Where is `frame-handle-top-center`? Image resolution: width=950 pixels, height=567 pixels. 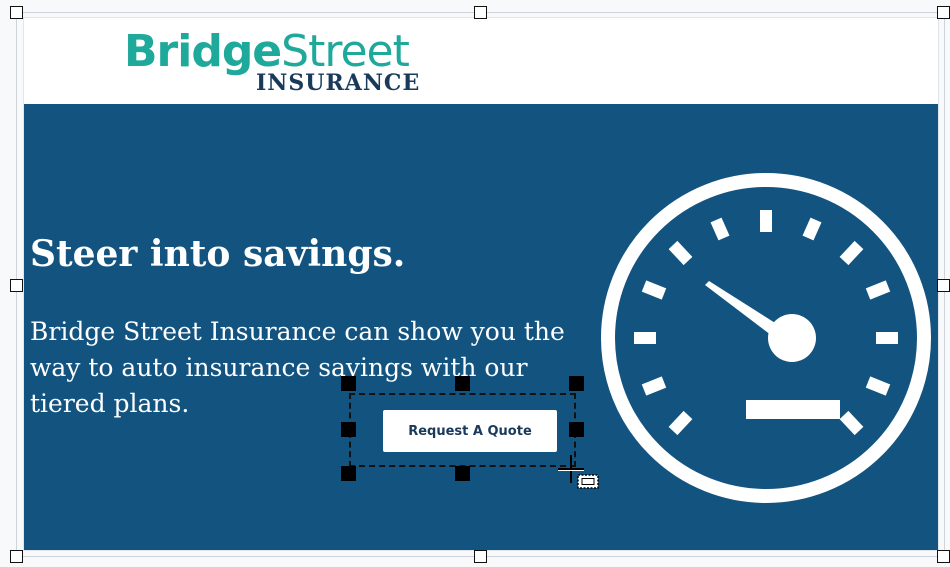 frame-handle-top-center is located at coordinates (480, 12).